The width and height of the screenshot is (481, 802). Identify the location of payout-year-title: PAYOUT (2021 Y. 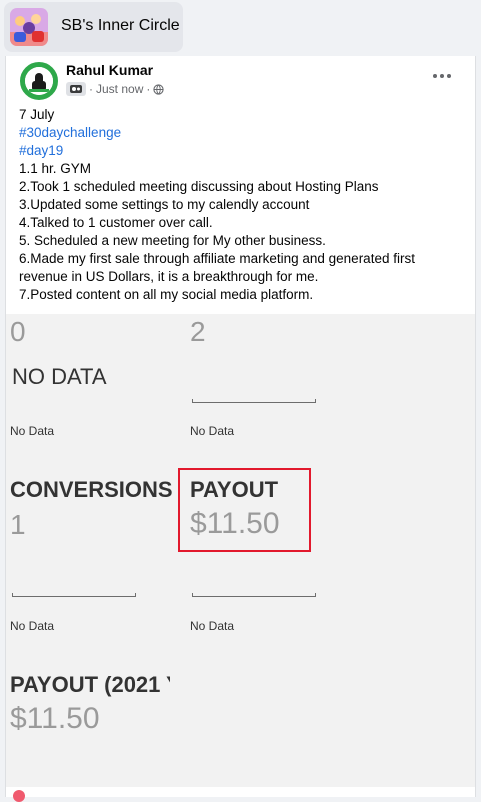
(90, 684).